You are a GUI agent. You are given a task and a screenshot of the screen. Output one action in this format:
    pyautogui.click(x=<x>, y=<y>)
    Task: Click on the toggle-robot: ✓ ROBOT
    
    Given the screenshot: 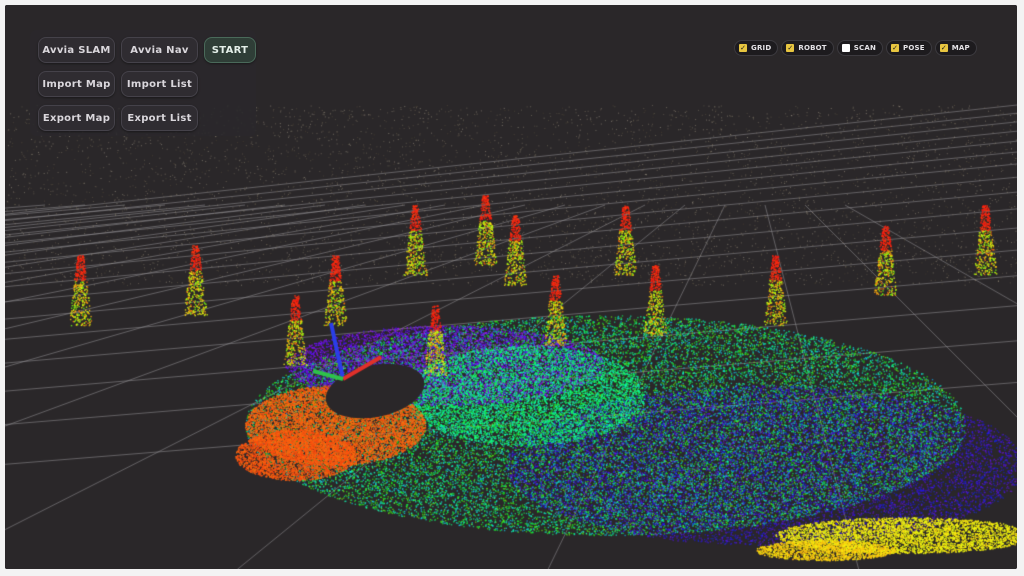 What is the action you would take?
    pyautogui.click(x=807, y=48)
    